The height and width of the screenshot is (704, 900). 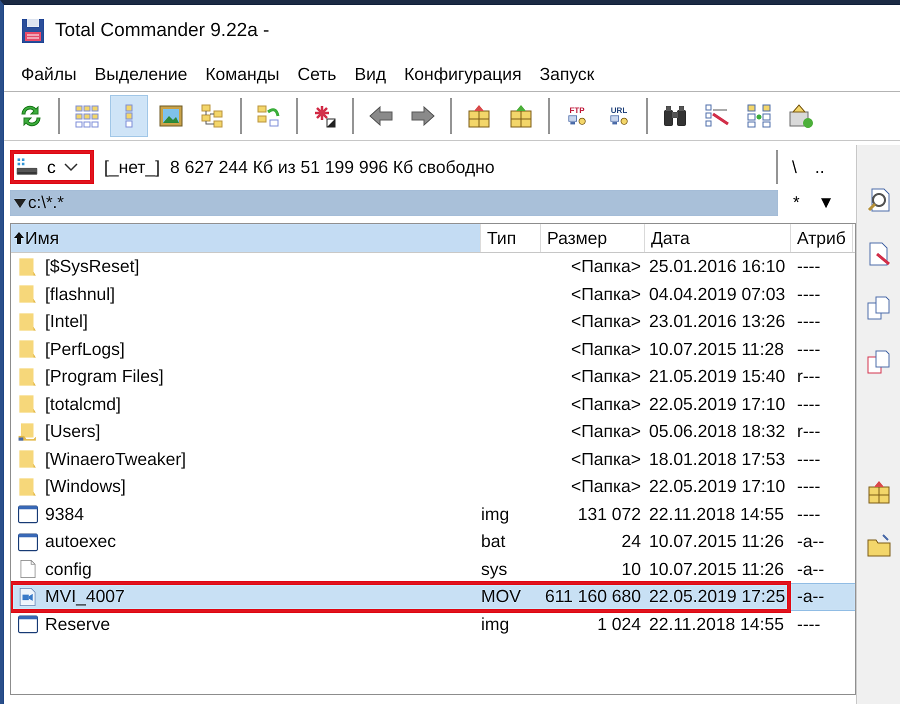 I want to click on file-date: 18.01.2018 17:53, so click(x=717, y=459).